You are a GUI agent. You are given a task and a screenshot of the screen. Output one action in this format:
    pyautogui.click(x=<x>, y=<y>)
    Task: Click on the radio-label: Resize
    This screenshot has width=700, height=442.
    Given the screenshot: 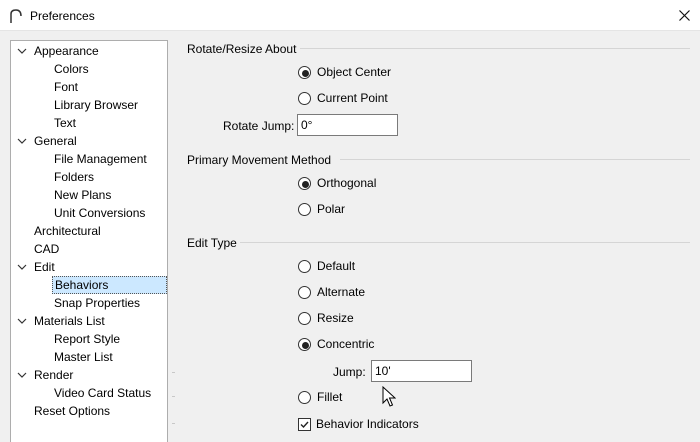 What is the action you would take?
    pyautogui.click(x=335, y=318)
    